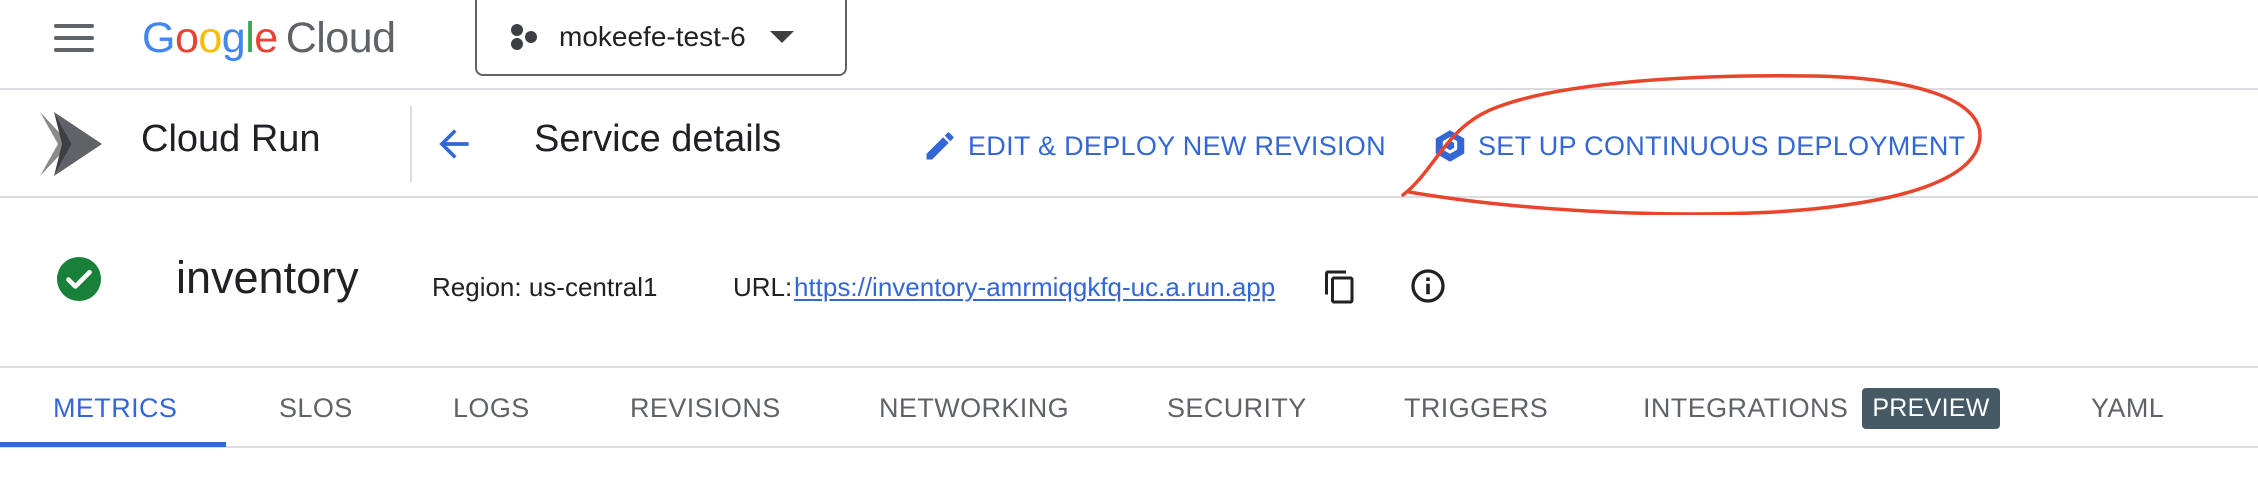 Image resolution: width=2258 pixels, height=496 pixels. I want to click on tab-slos: SLOS, so click(316, 408).